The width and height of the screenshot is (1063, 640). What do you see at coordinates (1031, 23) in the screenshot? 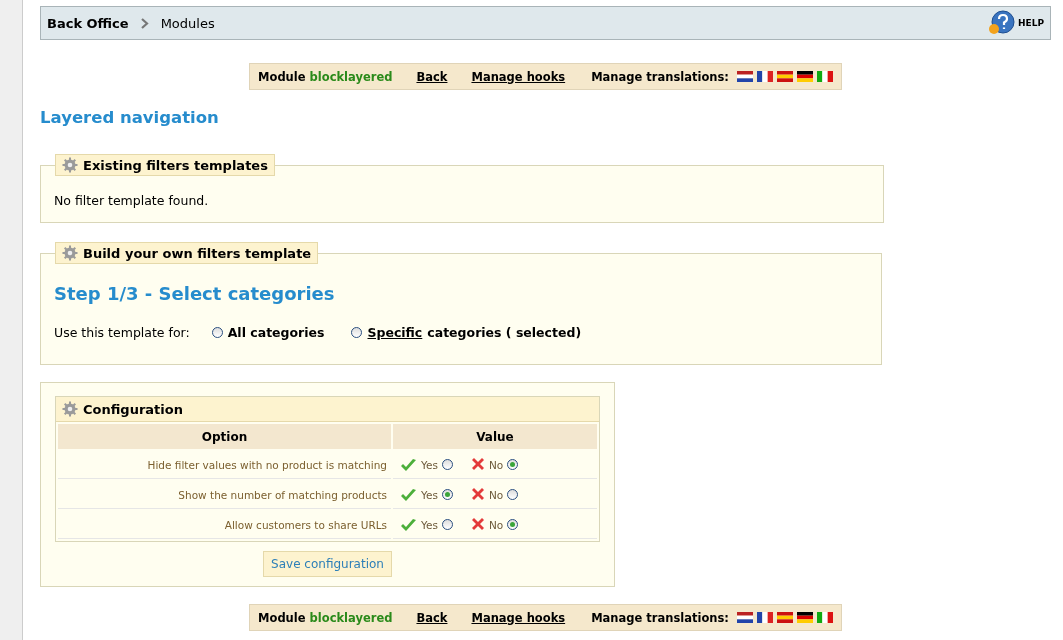
I see `help-link: HELP` at bounding box center [1031, 23].